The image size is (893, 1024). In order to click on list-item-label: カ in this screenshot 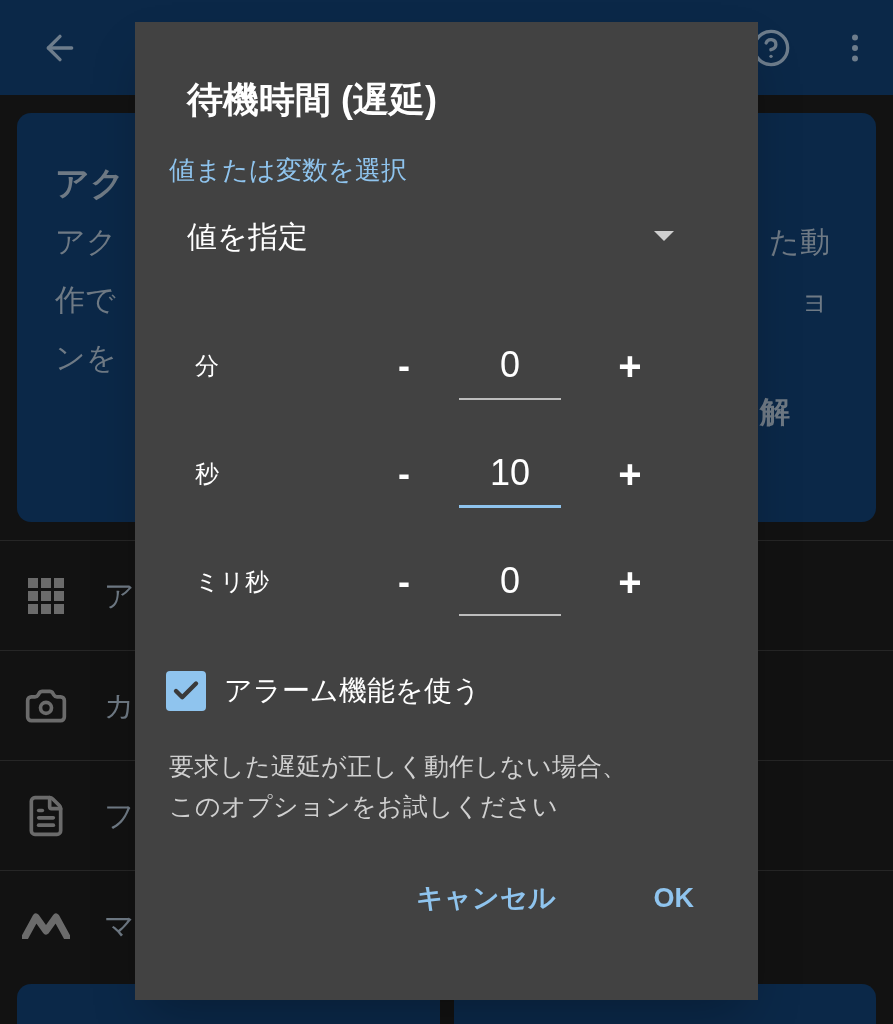, I will do `click(119, 705)`.